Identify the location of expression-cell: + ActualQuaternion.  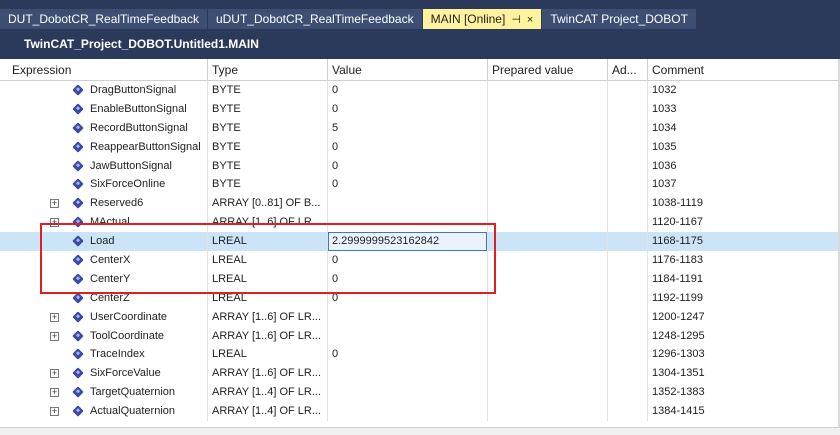
(104, 412).